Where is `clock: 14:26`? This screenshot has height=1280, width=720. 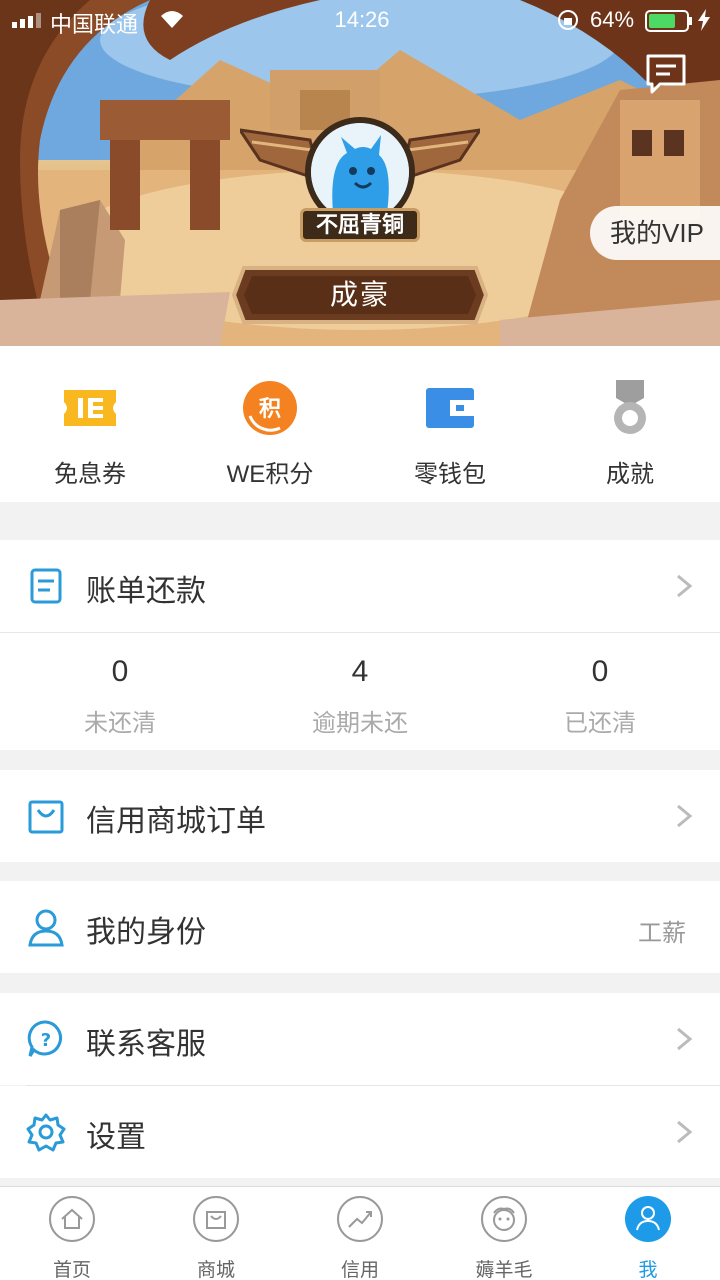
clock: 14:26 is located at coordinates (362, 19).